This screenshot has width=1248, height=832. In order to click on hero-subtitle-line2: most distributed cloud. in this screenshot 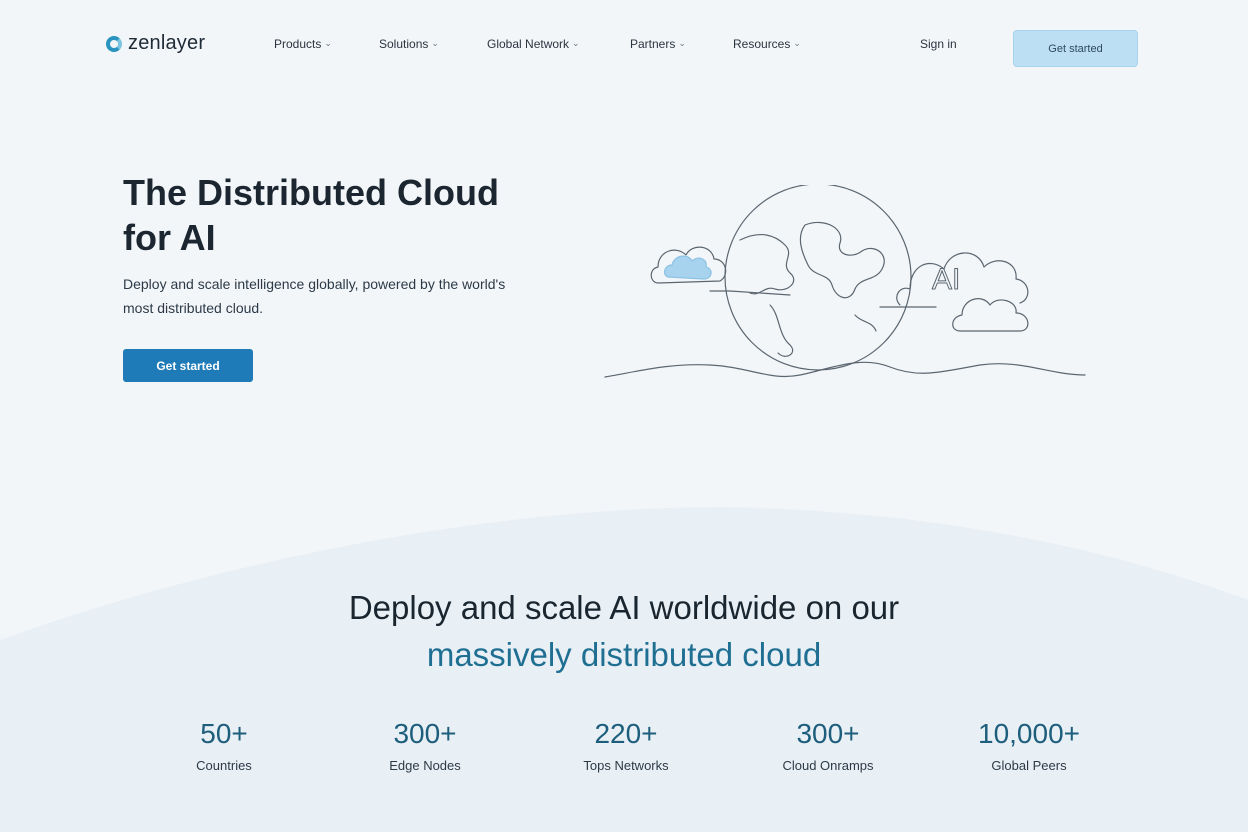, I will do `click(193, 308)`.